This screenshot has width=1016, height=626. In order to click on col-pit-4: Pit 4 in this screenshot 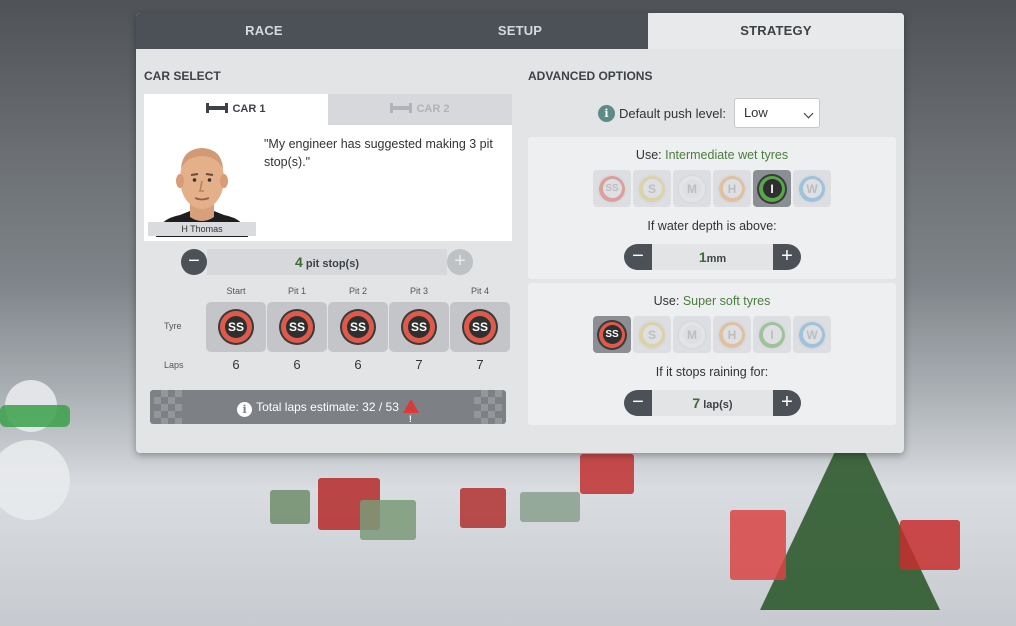, I will do `click(479, 291)`.